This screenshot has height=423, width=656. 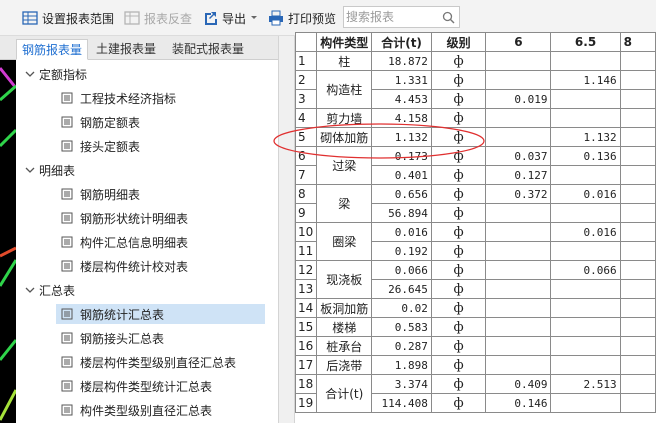 I want to click on search-input, so click(x=393, y=17).